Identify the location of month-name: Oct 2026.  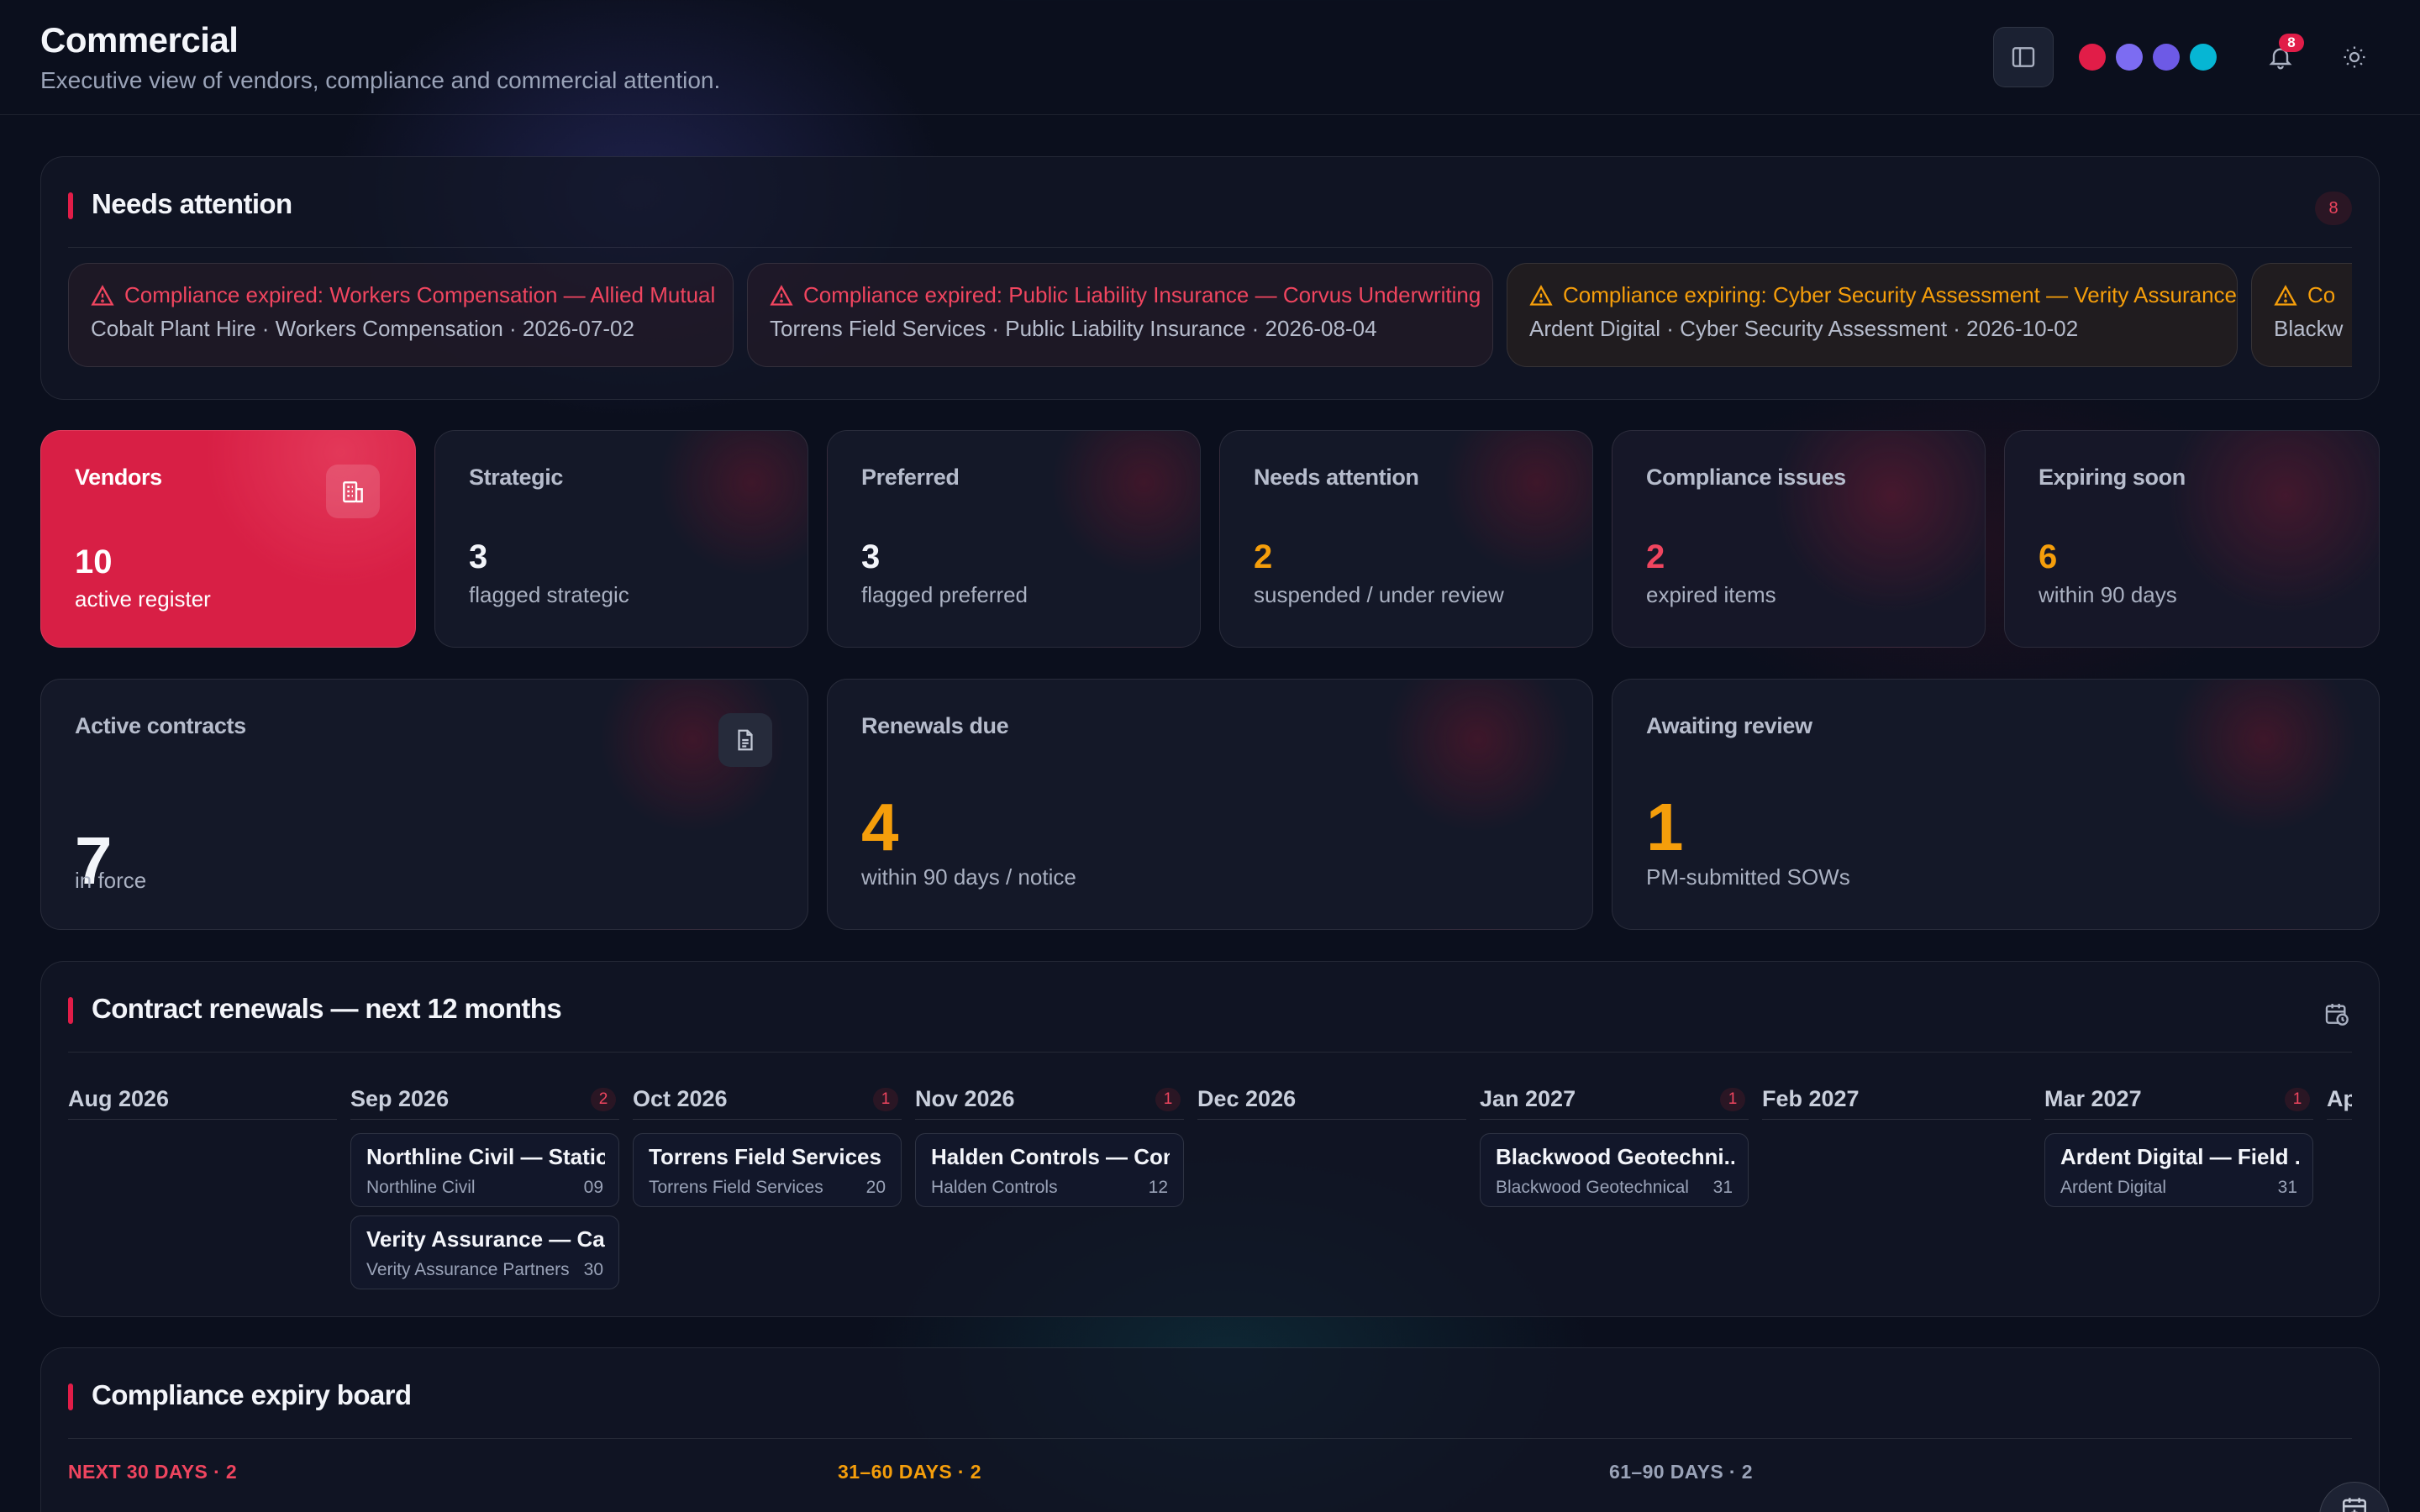
(680, 1098).